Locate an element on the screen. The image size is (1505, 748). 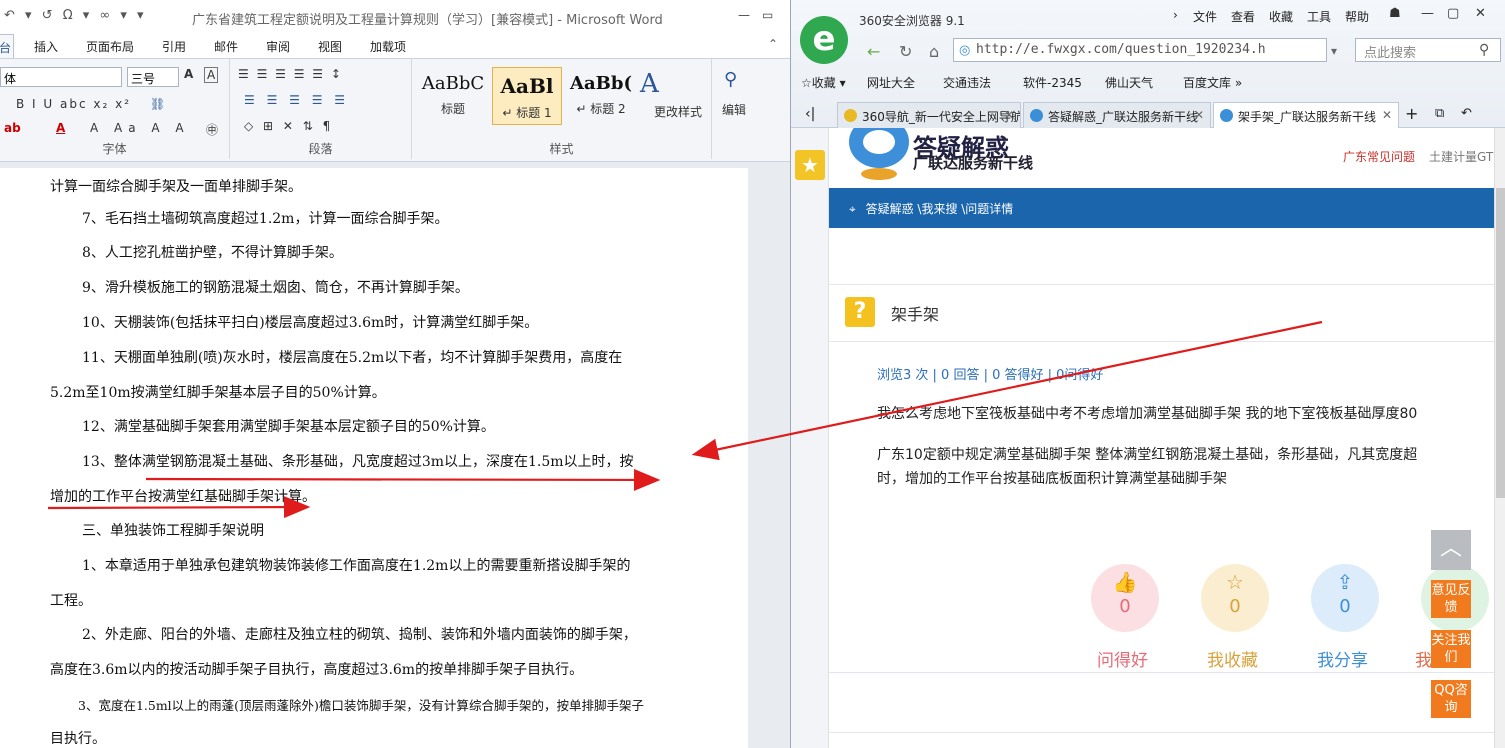
tab-home: 台 is located at coordinates (7, 46).